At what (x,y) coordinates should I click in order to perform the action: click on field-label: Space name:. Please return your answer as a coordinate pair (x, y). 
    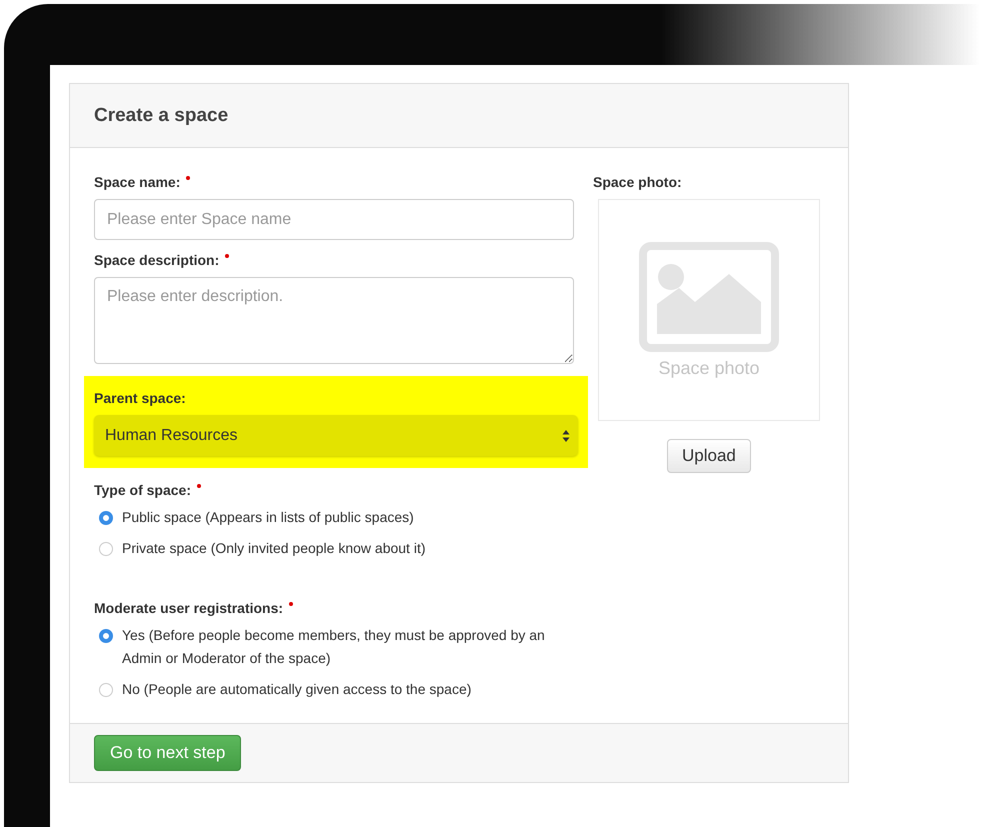
    Looking at the image, I should click on (137, 182).